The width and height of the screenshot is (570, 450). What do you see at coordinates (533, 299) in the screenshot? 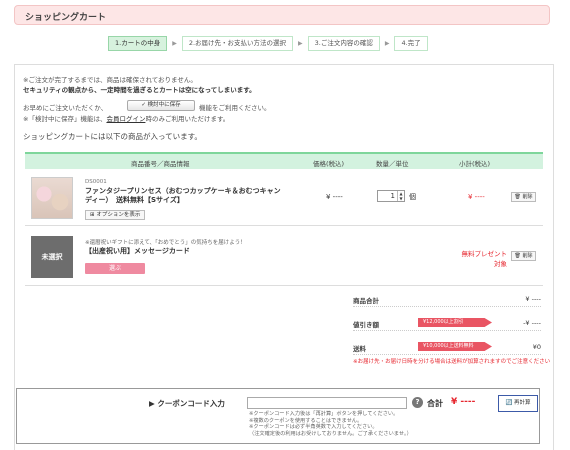
I see `subtotal-value: ¥ ----` at bounding box center [533, 299].